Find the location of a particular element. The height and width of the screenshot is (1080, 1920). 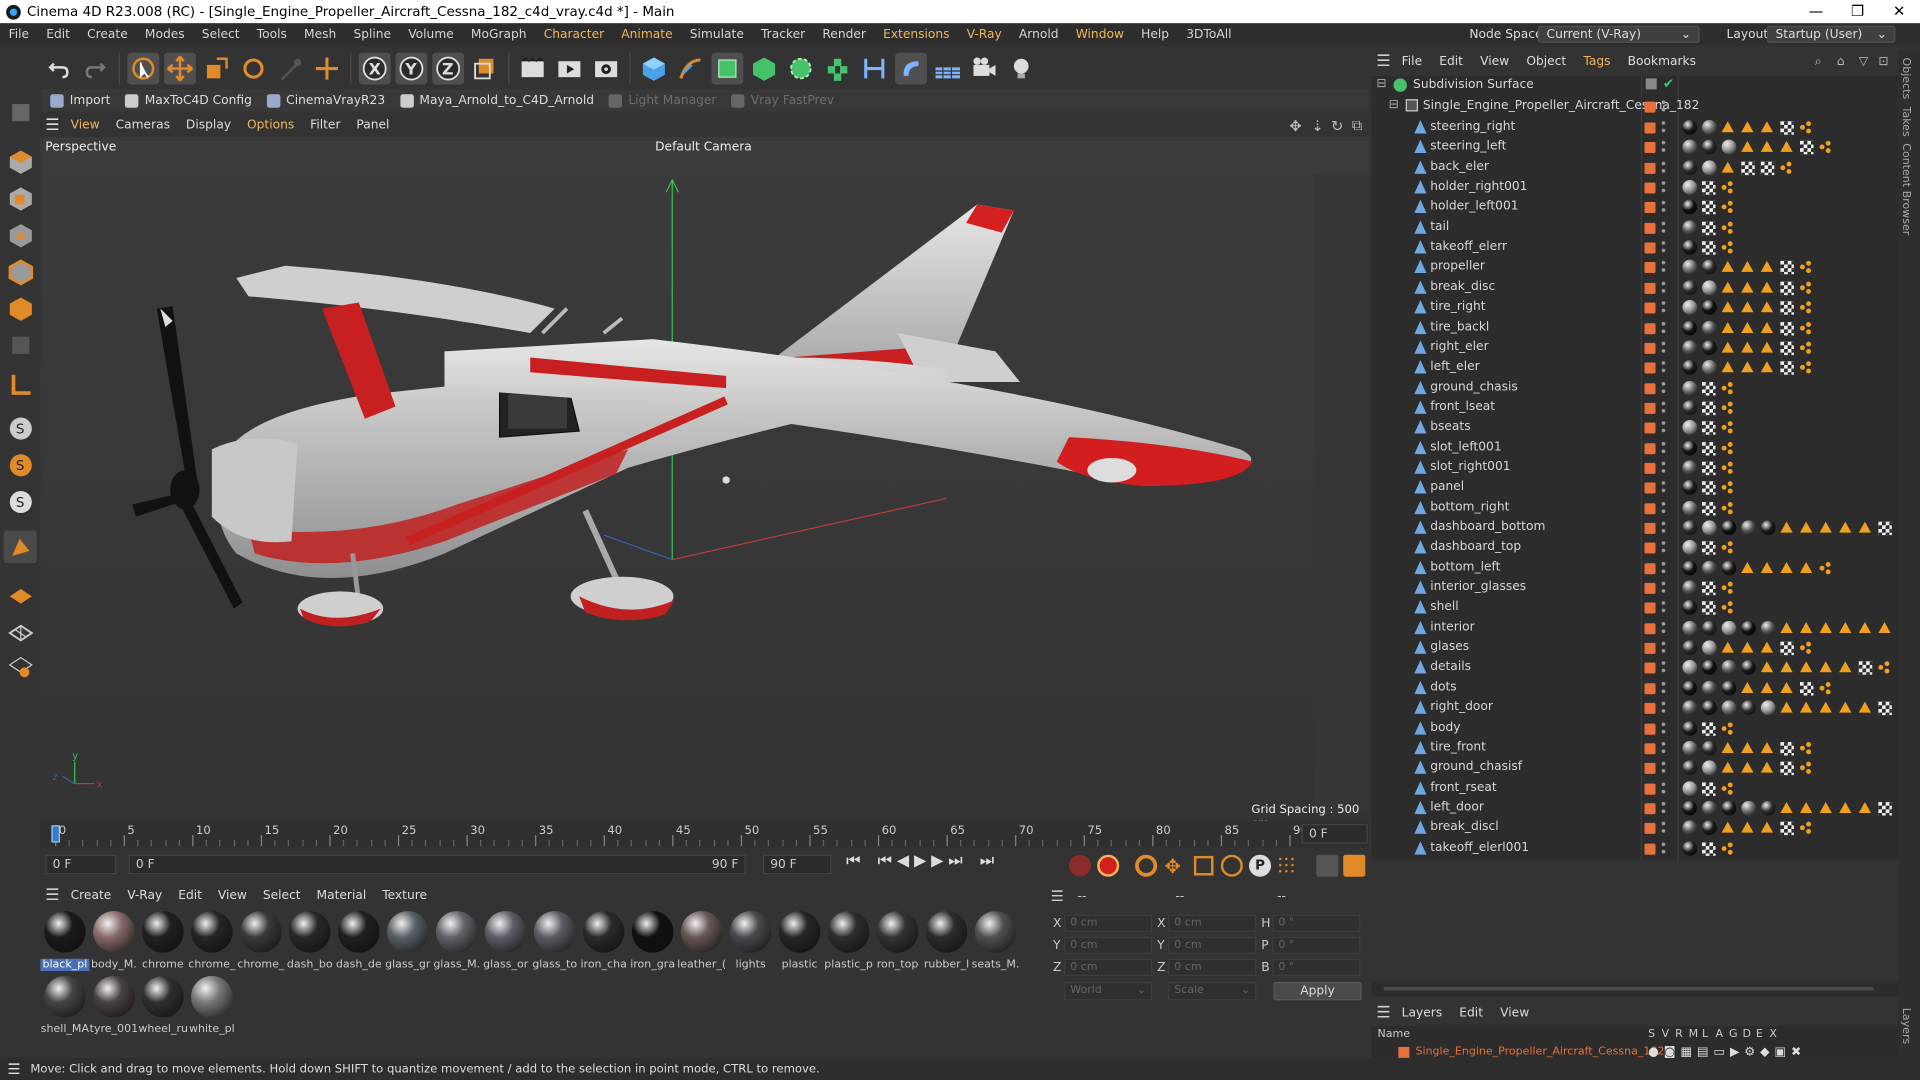

material-swatch: seats_M. is located at coordinates (995, 940).